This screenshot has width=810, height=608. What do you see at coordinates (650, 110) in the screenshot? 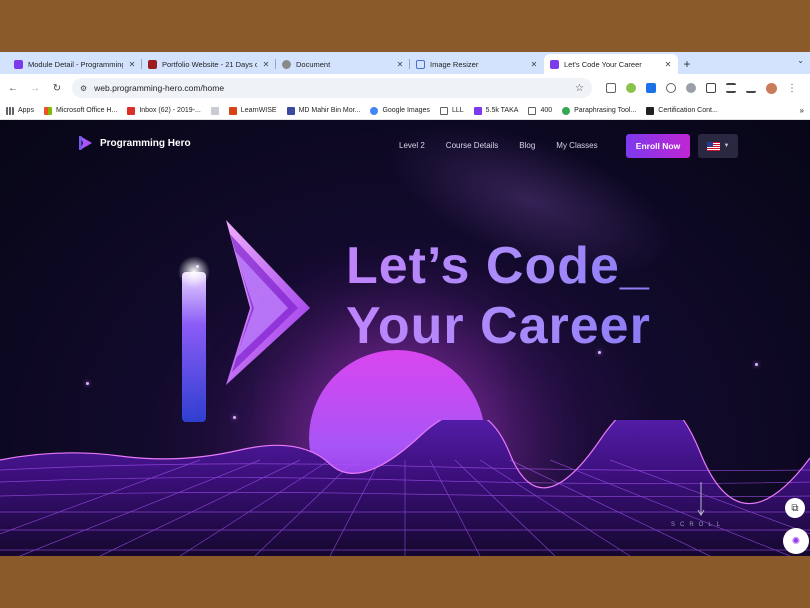
I see `certification-icon` at bounding box center [650, 110].